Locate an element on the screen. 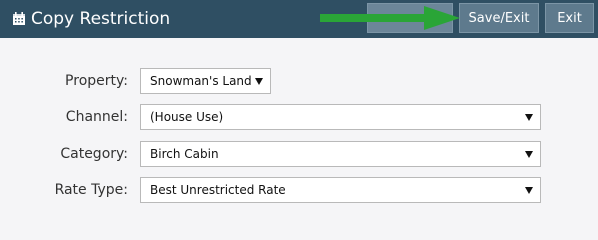  title-group: Copy Restriction is located at coordinates (91, 19).